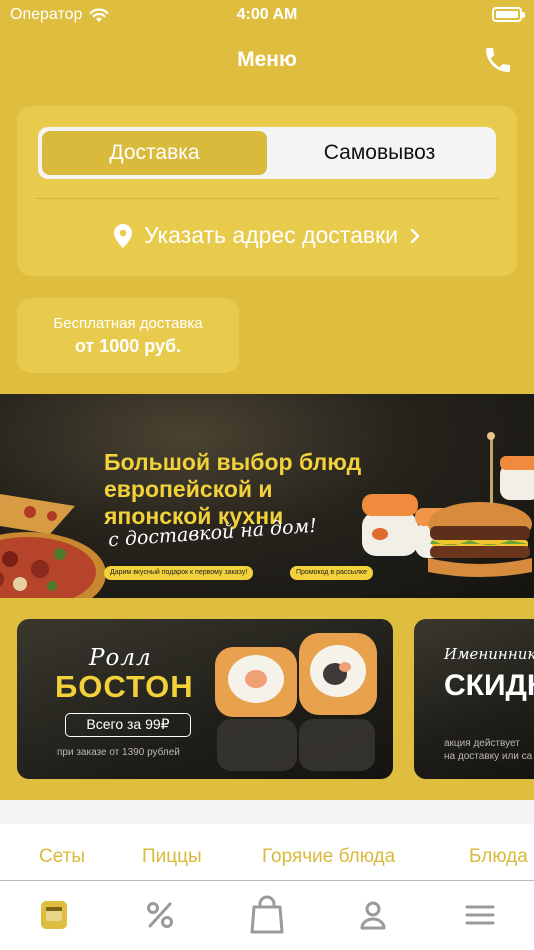 Image resolution: width=534 pixels, height=950 pixels. I want to click on promo-card-note-line-2: на доставку или са, so click(488, 756).